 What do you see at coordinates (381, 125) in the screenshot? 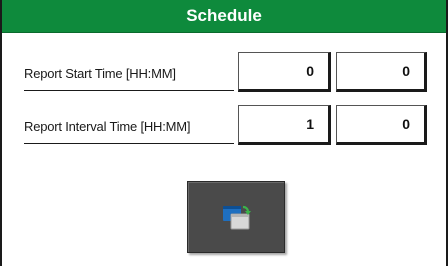
I see `report-interval-minutes-field: 0` at bounding box center [381, 125].